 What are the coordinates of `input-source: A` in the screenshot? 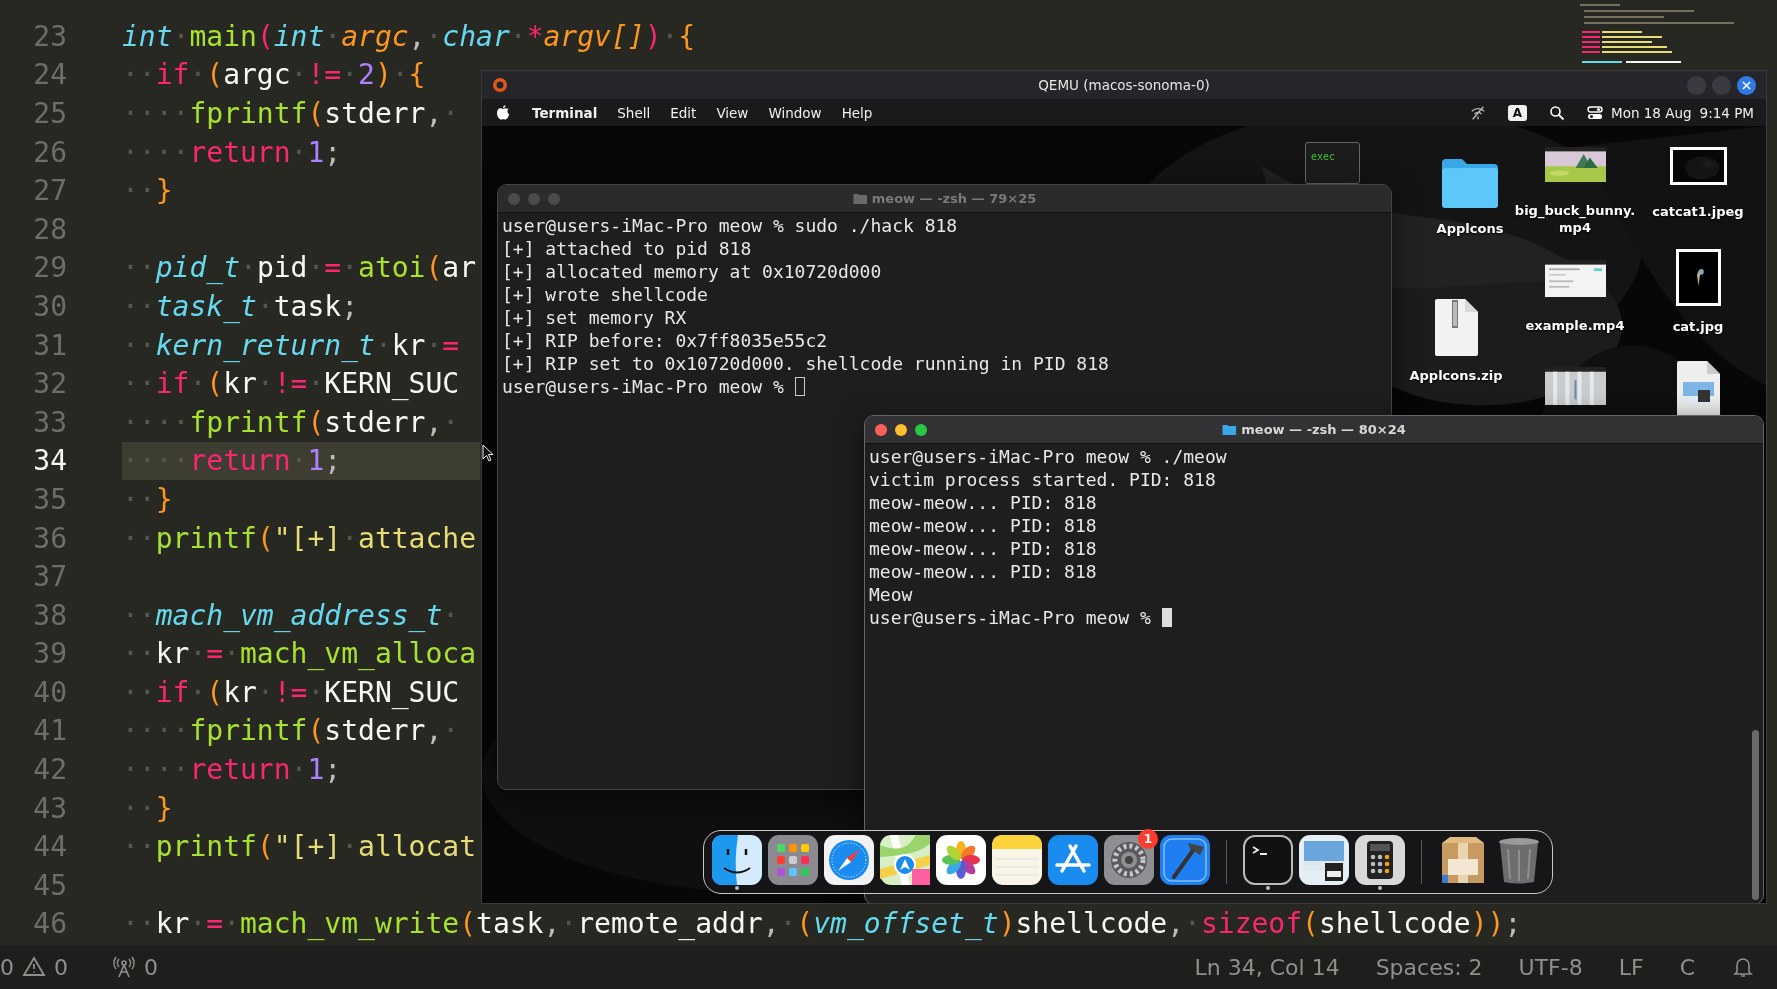 It's located at (1517, 112).